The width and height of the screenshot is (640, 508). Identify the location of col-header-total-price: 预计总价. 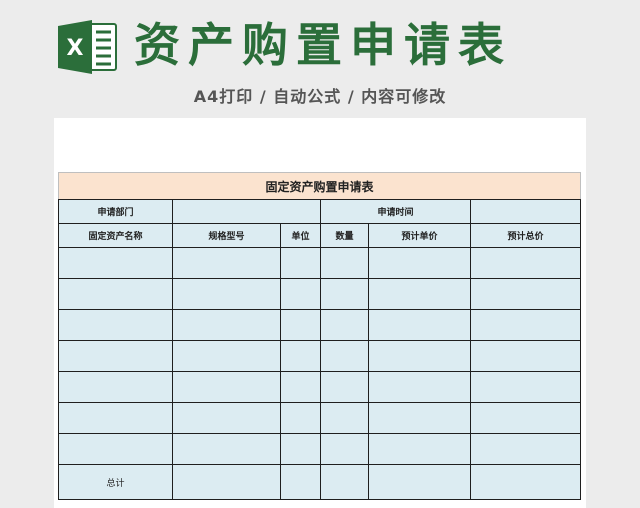
(525, 235).